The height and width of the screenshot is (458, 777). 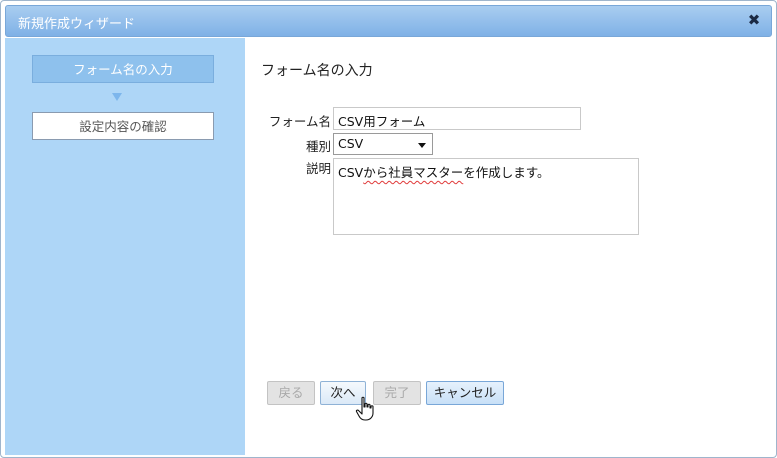 I want to click on close-icon: ✖, so click(x=754, y=20).